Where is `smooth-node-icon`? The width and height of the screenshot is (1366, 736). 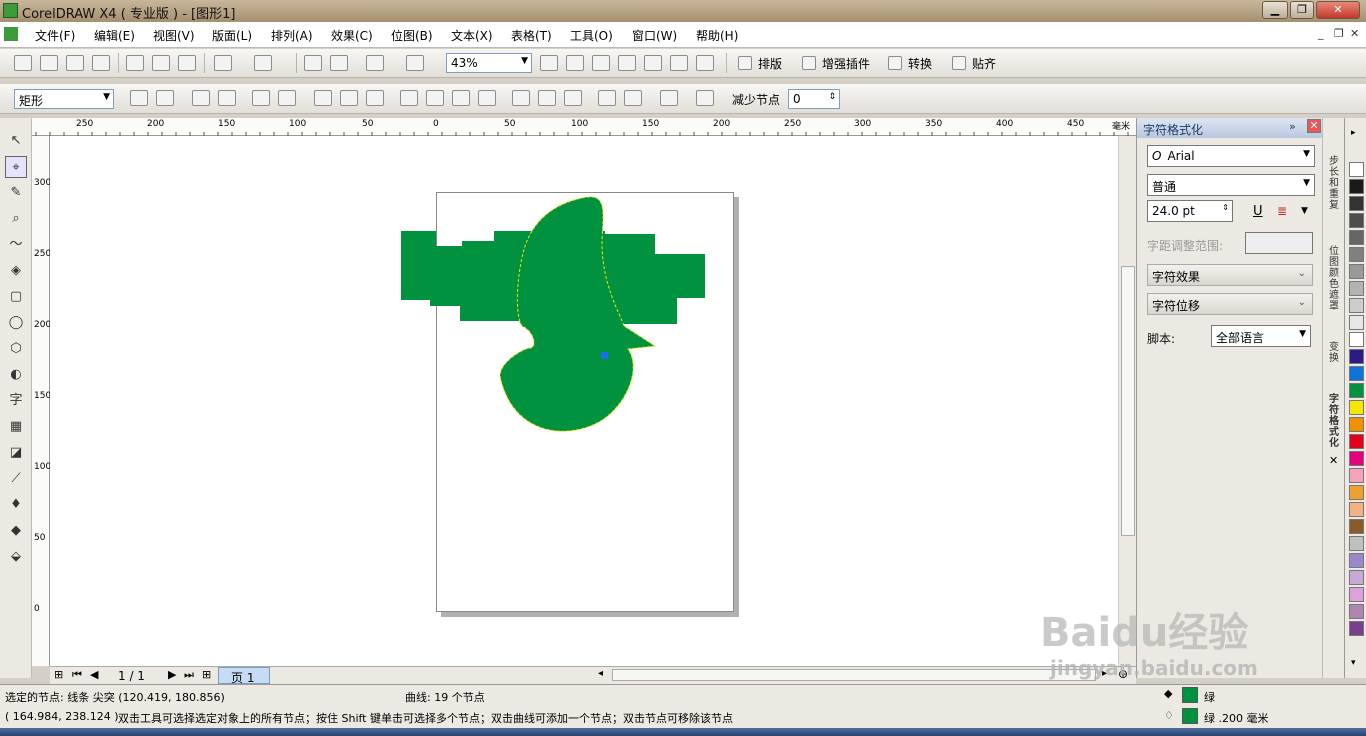
smooth-node-icon is located at coordinates (349, 98).